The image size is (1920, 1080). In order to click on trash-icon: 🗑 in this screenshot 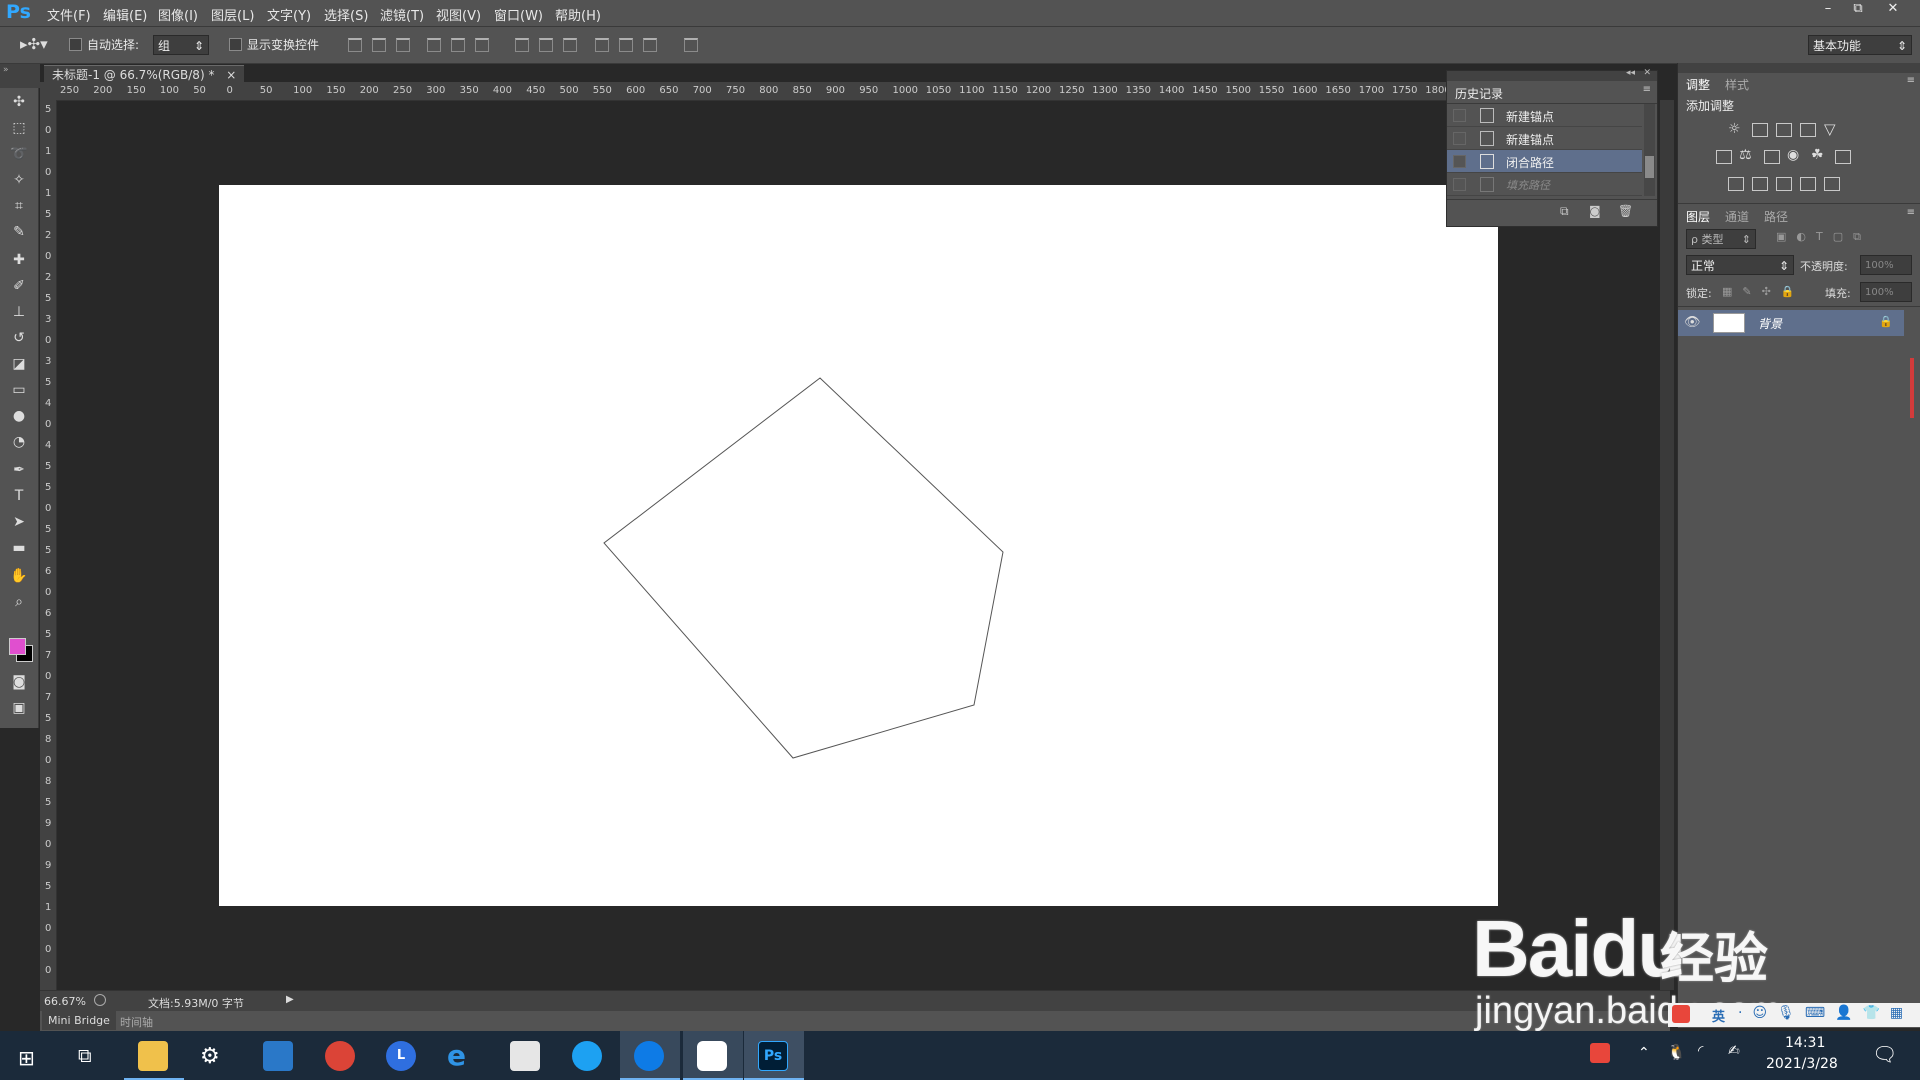, I will do `click(1625, 211)`.